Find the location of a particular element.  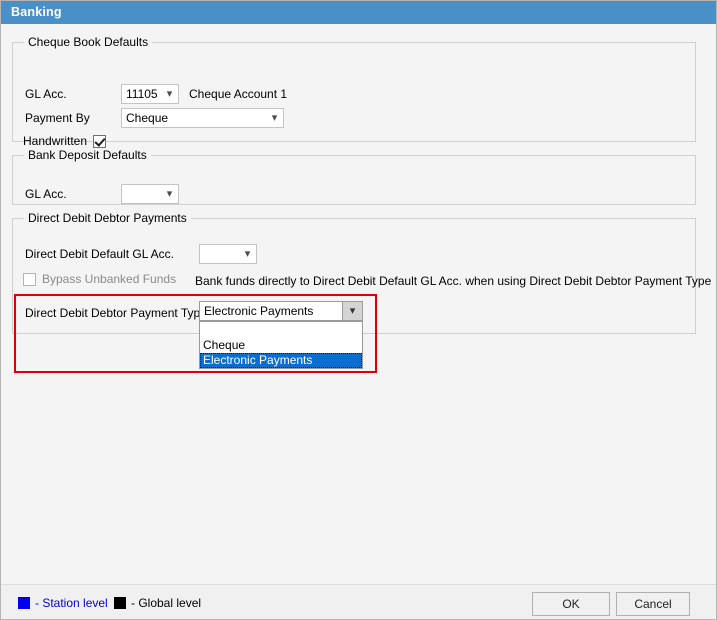

handwritten-checkbox-row: Handwritten is located at coordinates (65, 141).